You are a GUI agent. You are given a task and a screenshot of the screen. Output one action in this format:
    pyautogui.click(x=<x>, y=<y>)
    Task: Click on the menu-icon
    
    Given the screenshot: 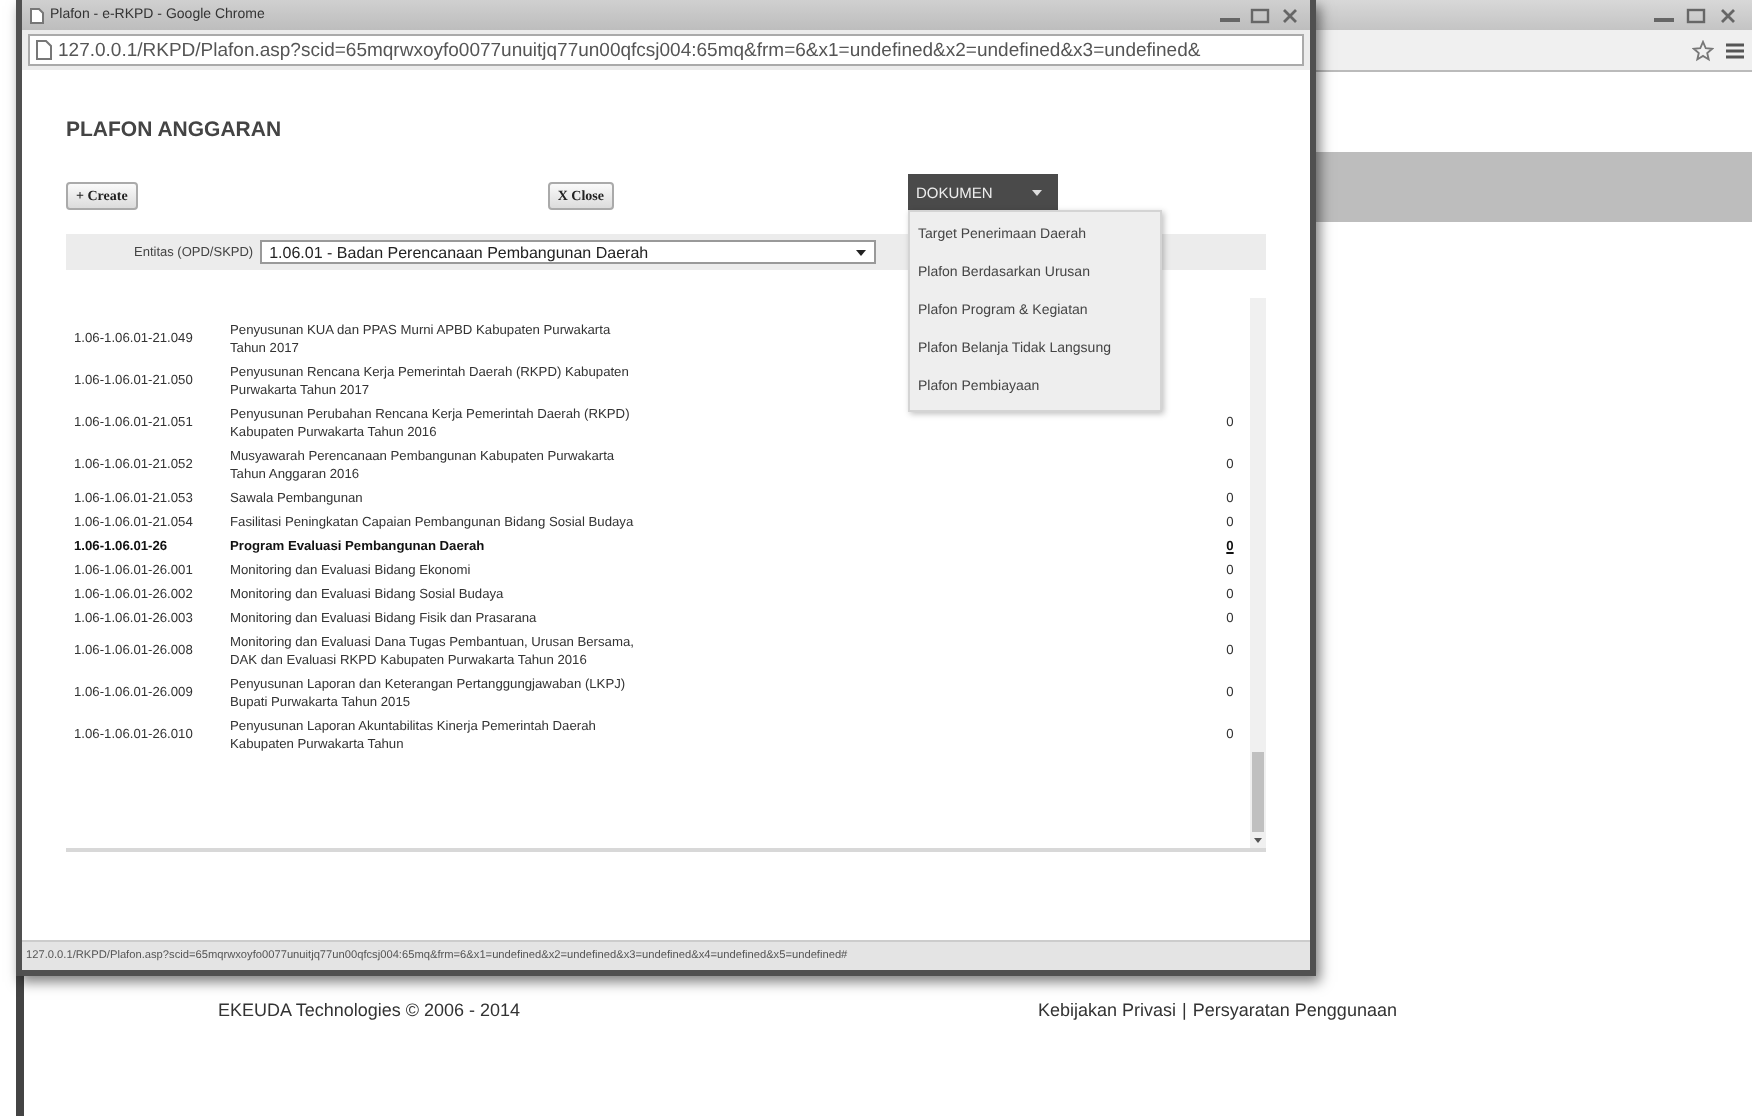 What is the action you would take?
    pyautogui.click(x=1735, y=50)
    